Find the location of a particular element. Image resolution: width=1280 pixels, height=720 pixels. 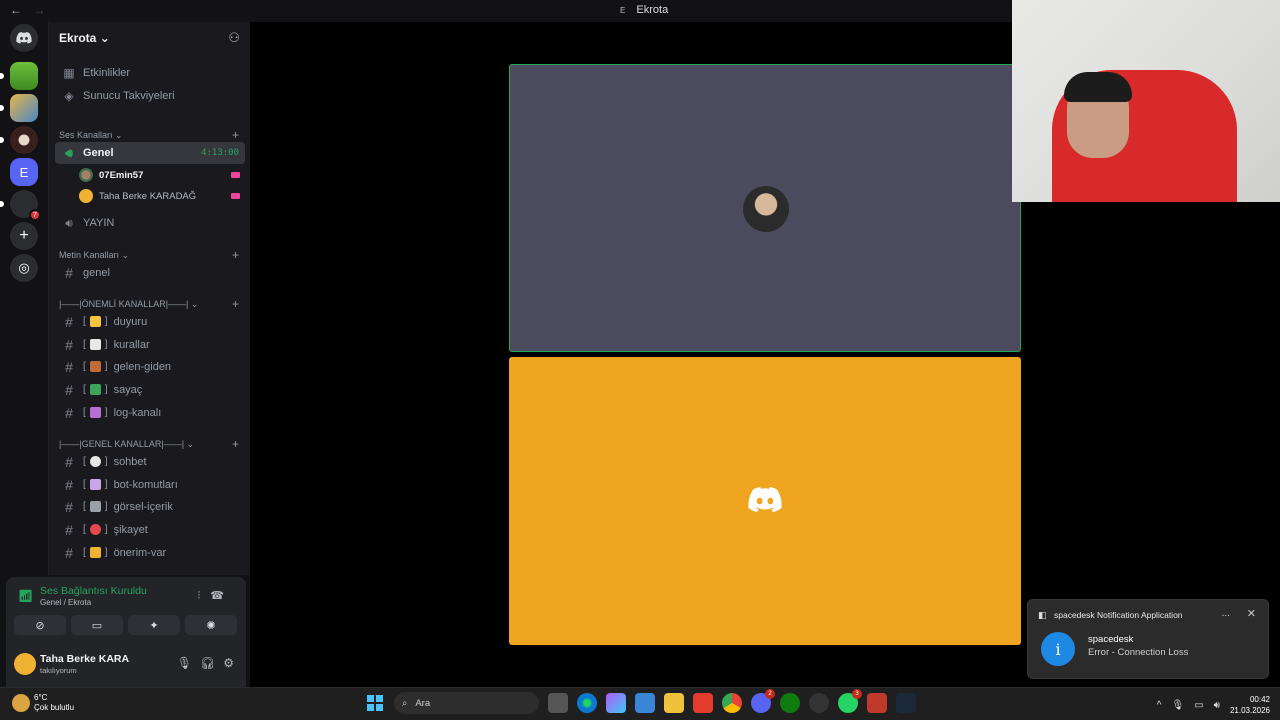

voice-panel-actions: ⫶☎ is located at coordinates (216, 596).